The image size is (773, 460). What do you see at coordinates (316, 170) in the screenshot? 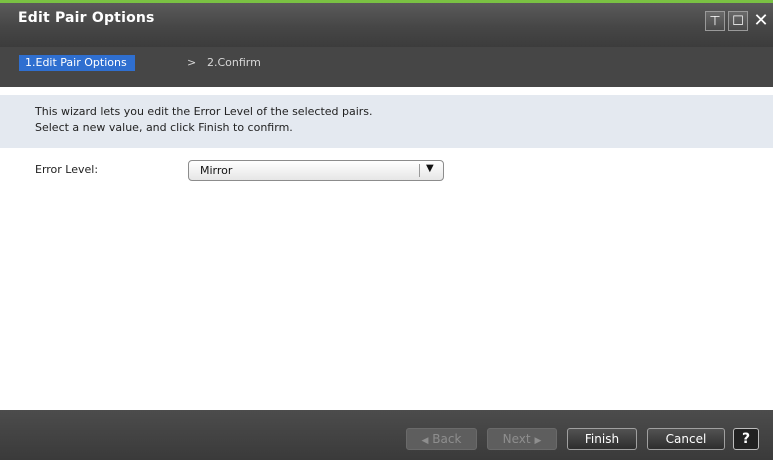
I see `error-level-select: Mirror ▼` at bounding box center [316, 170].